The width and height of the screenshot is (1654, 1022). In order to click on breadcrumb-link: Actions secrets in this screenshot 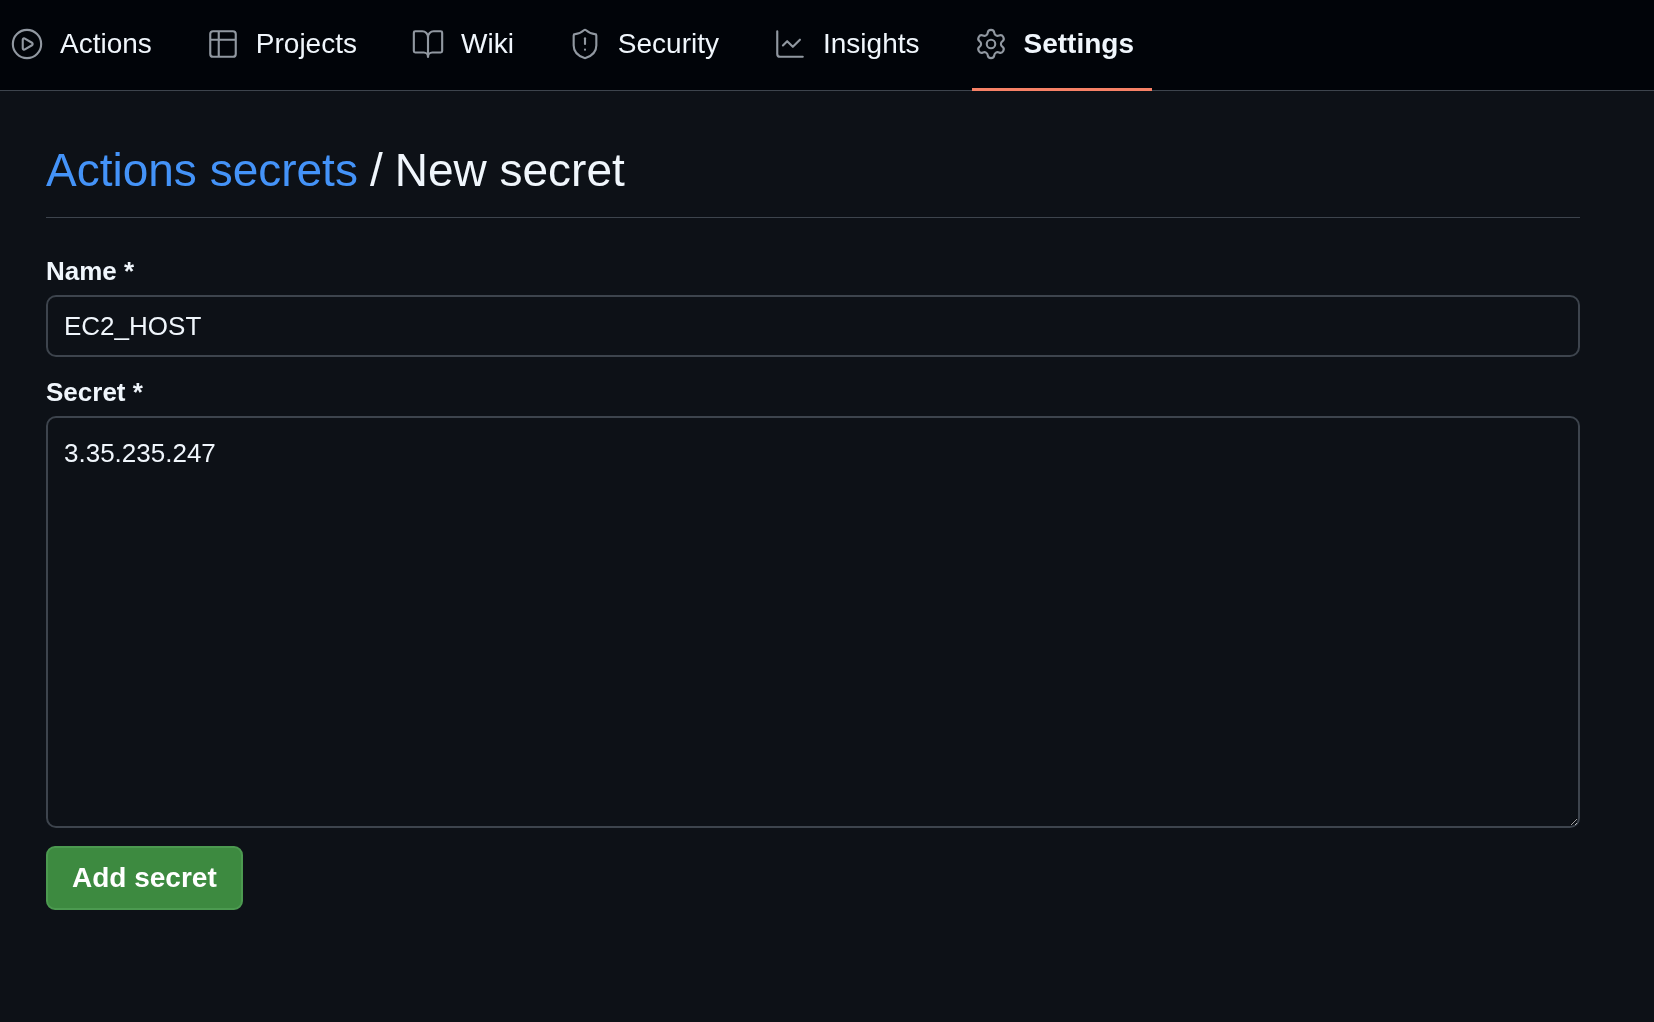, I will do `click(202, 170)`.